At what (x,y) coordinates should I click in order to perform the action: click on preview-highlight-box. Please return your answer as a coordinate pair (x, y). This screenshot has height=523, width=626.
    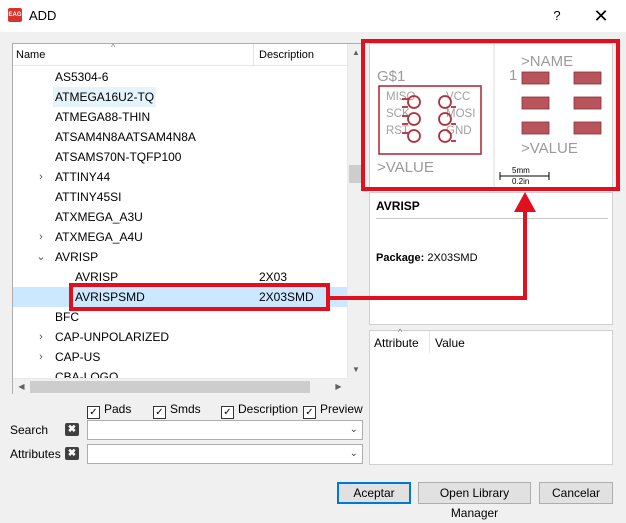
    Looking at the image, I should click on (490, 115).